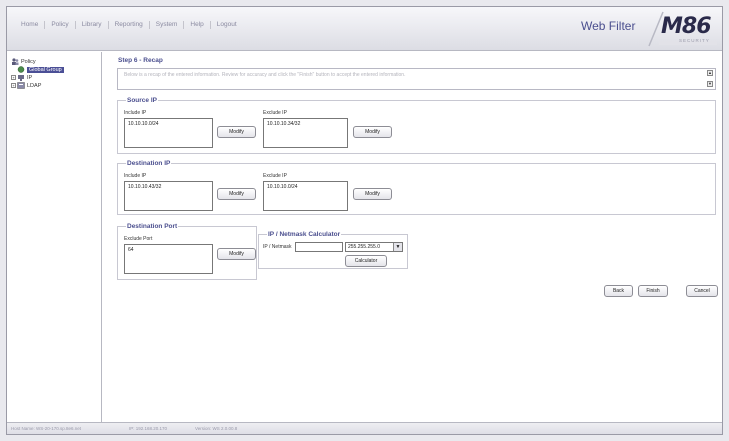  What do you see at coordinates (148, 428) in the screenshot?
I see `status-ip: IP: 192.168.20.170` at bounding box center [148, 428].